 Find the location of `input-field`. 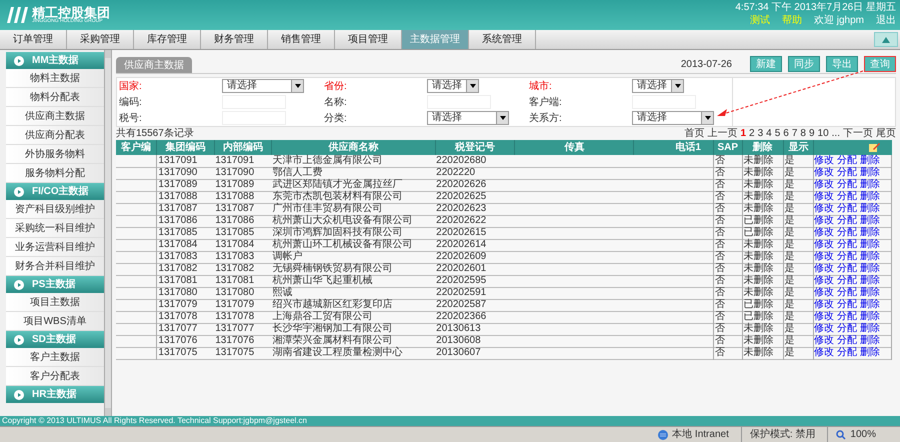

input-field is located at coordinates (254, 118).